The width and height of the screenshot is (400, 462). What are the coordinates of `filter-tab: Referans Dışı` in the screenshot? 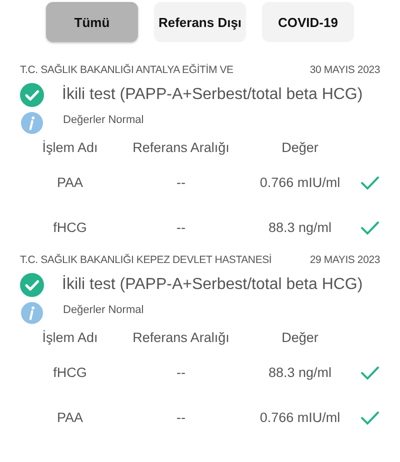 It's located at (200, 22).